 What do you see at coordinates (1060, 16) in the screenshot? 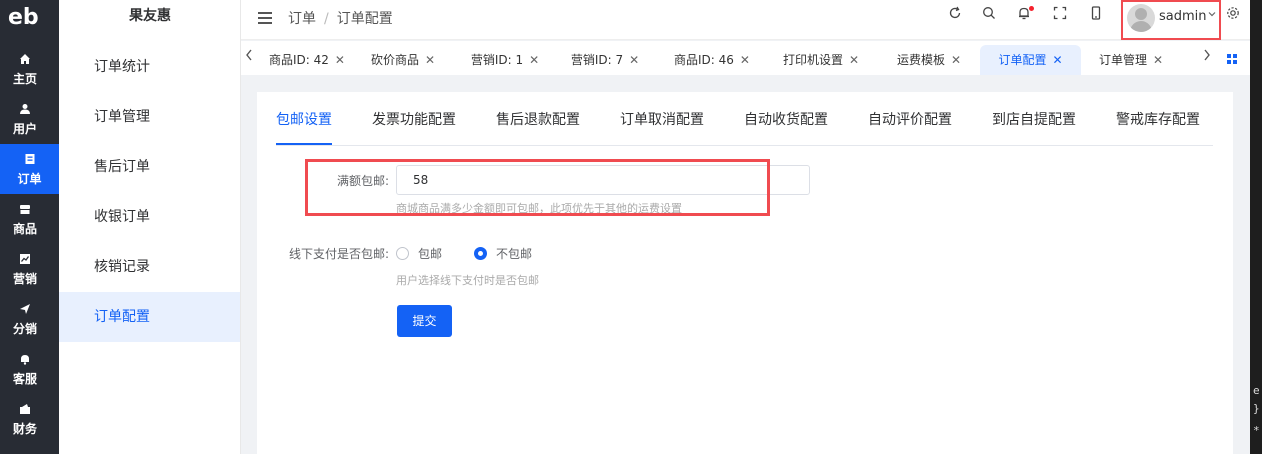
I see `fullscreen-icon` at bounding box center [1060, 16].